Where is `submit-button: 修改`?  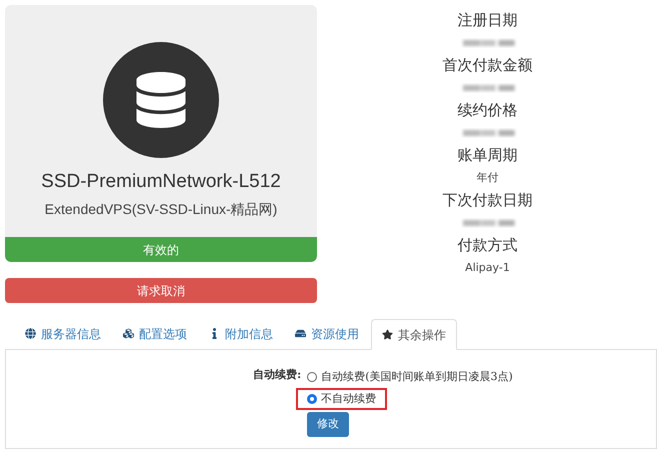 submit-button: 修改 is located at coordinates (328, 424).